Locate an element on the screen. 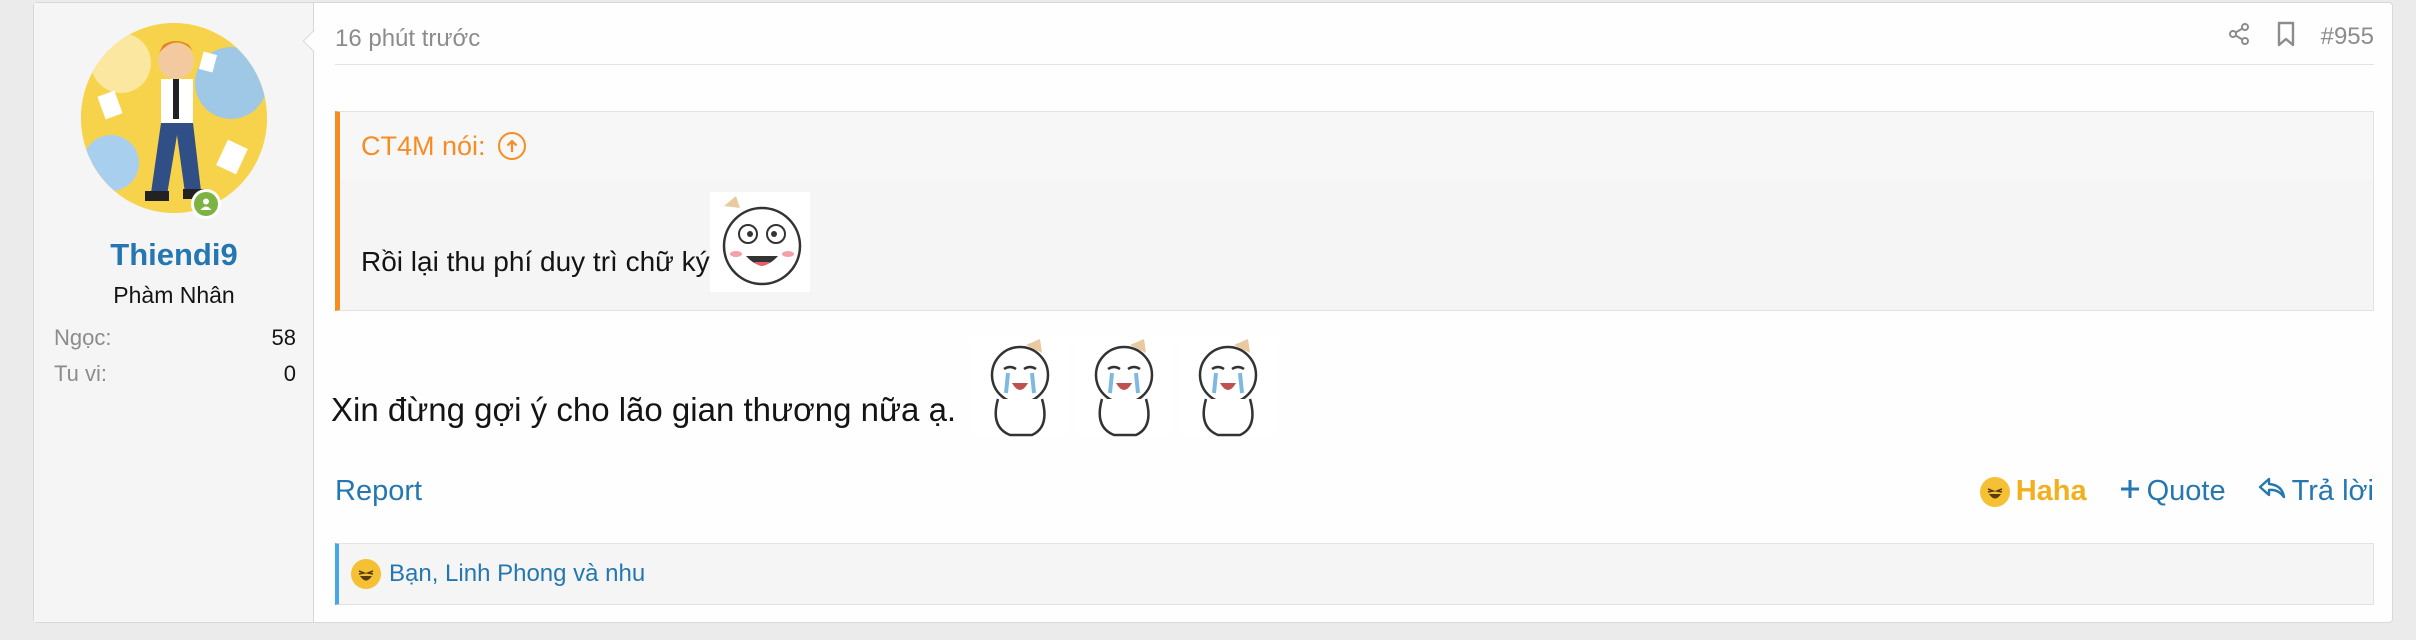 The image size is (2416, 640). user-stat-ngoc: Ngọc: 58 is located at coordinates (175, 340).